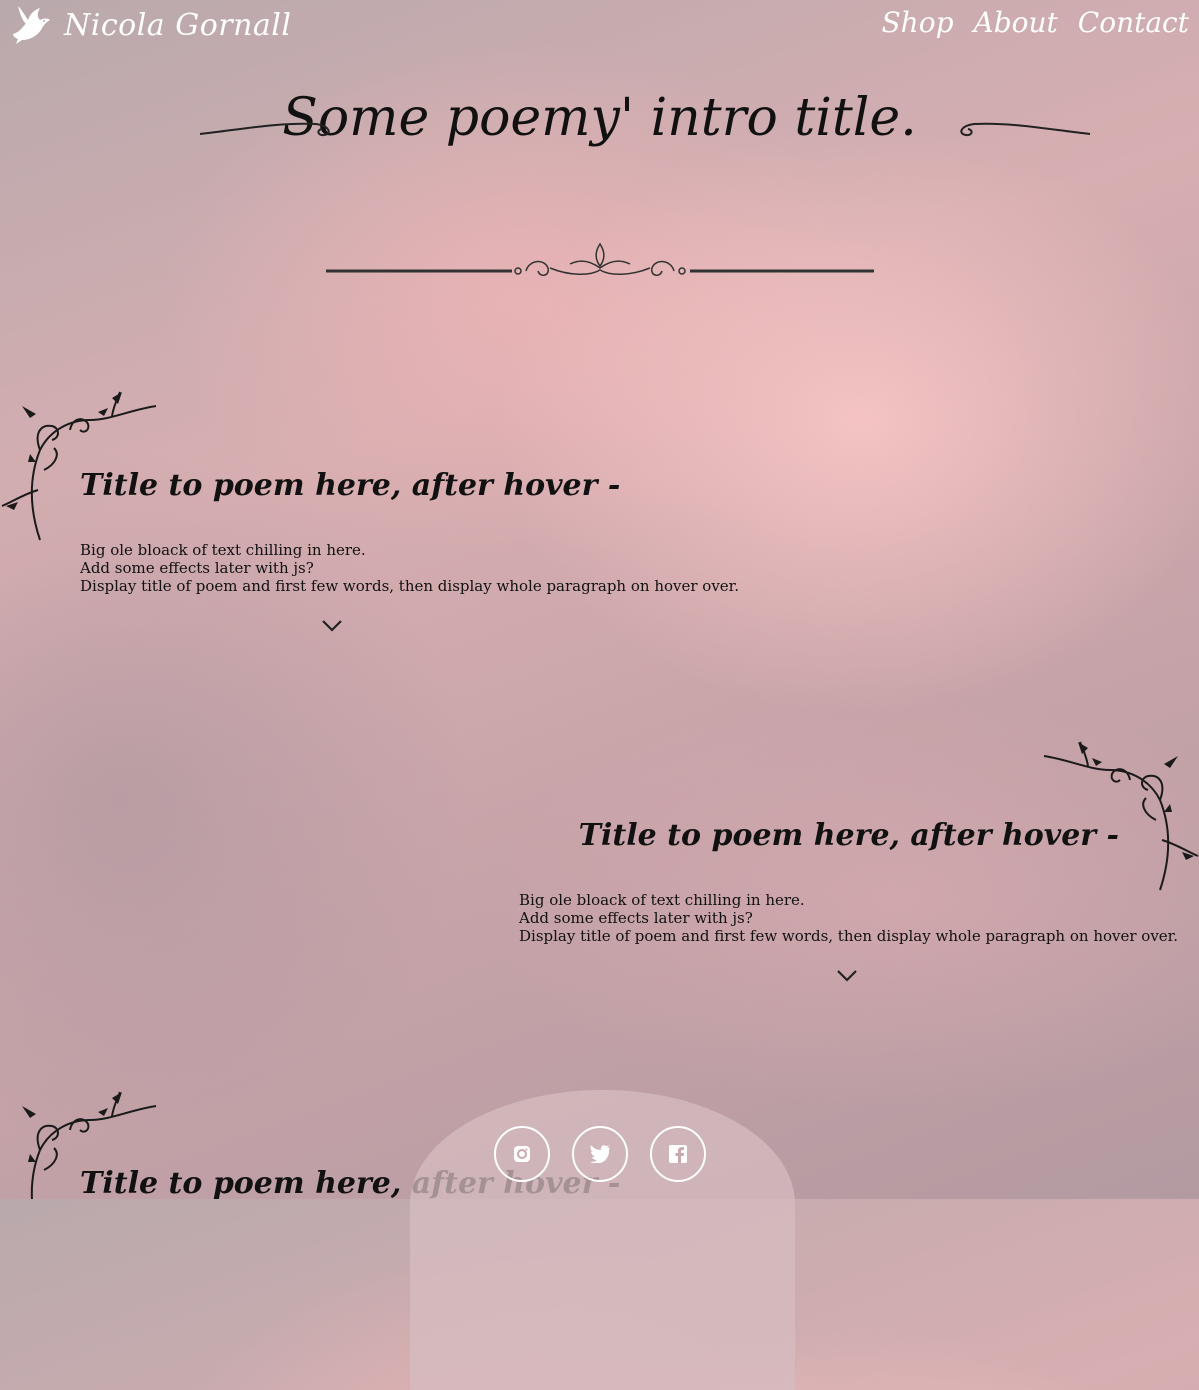  I want to click on dove-icon, so click(31, 25).